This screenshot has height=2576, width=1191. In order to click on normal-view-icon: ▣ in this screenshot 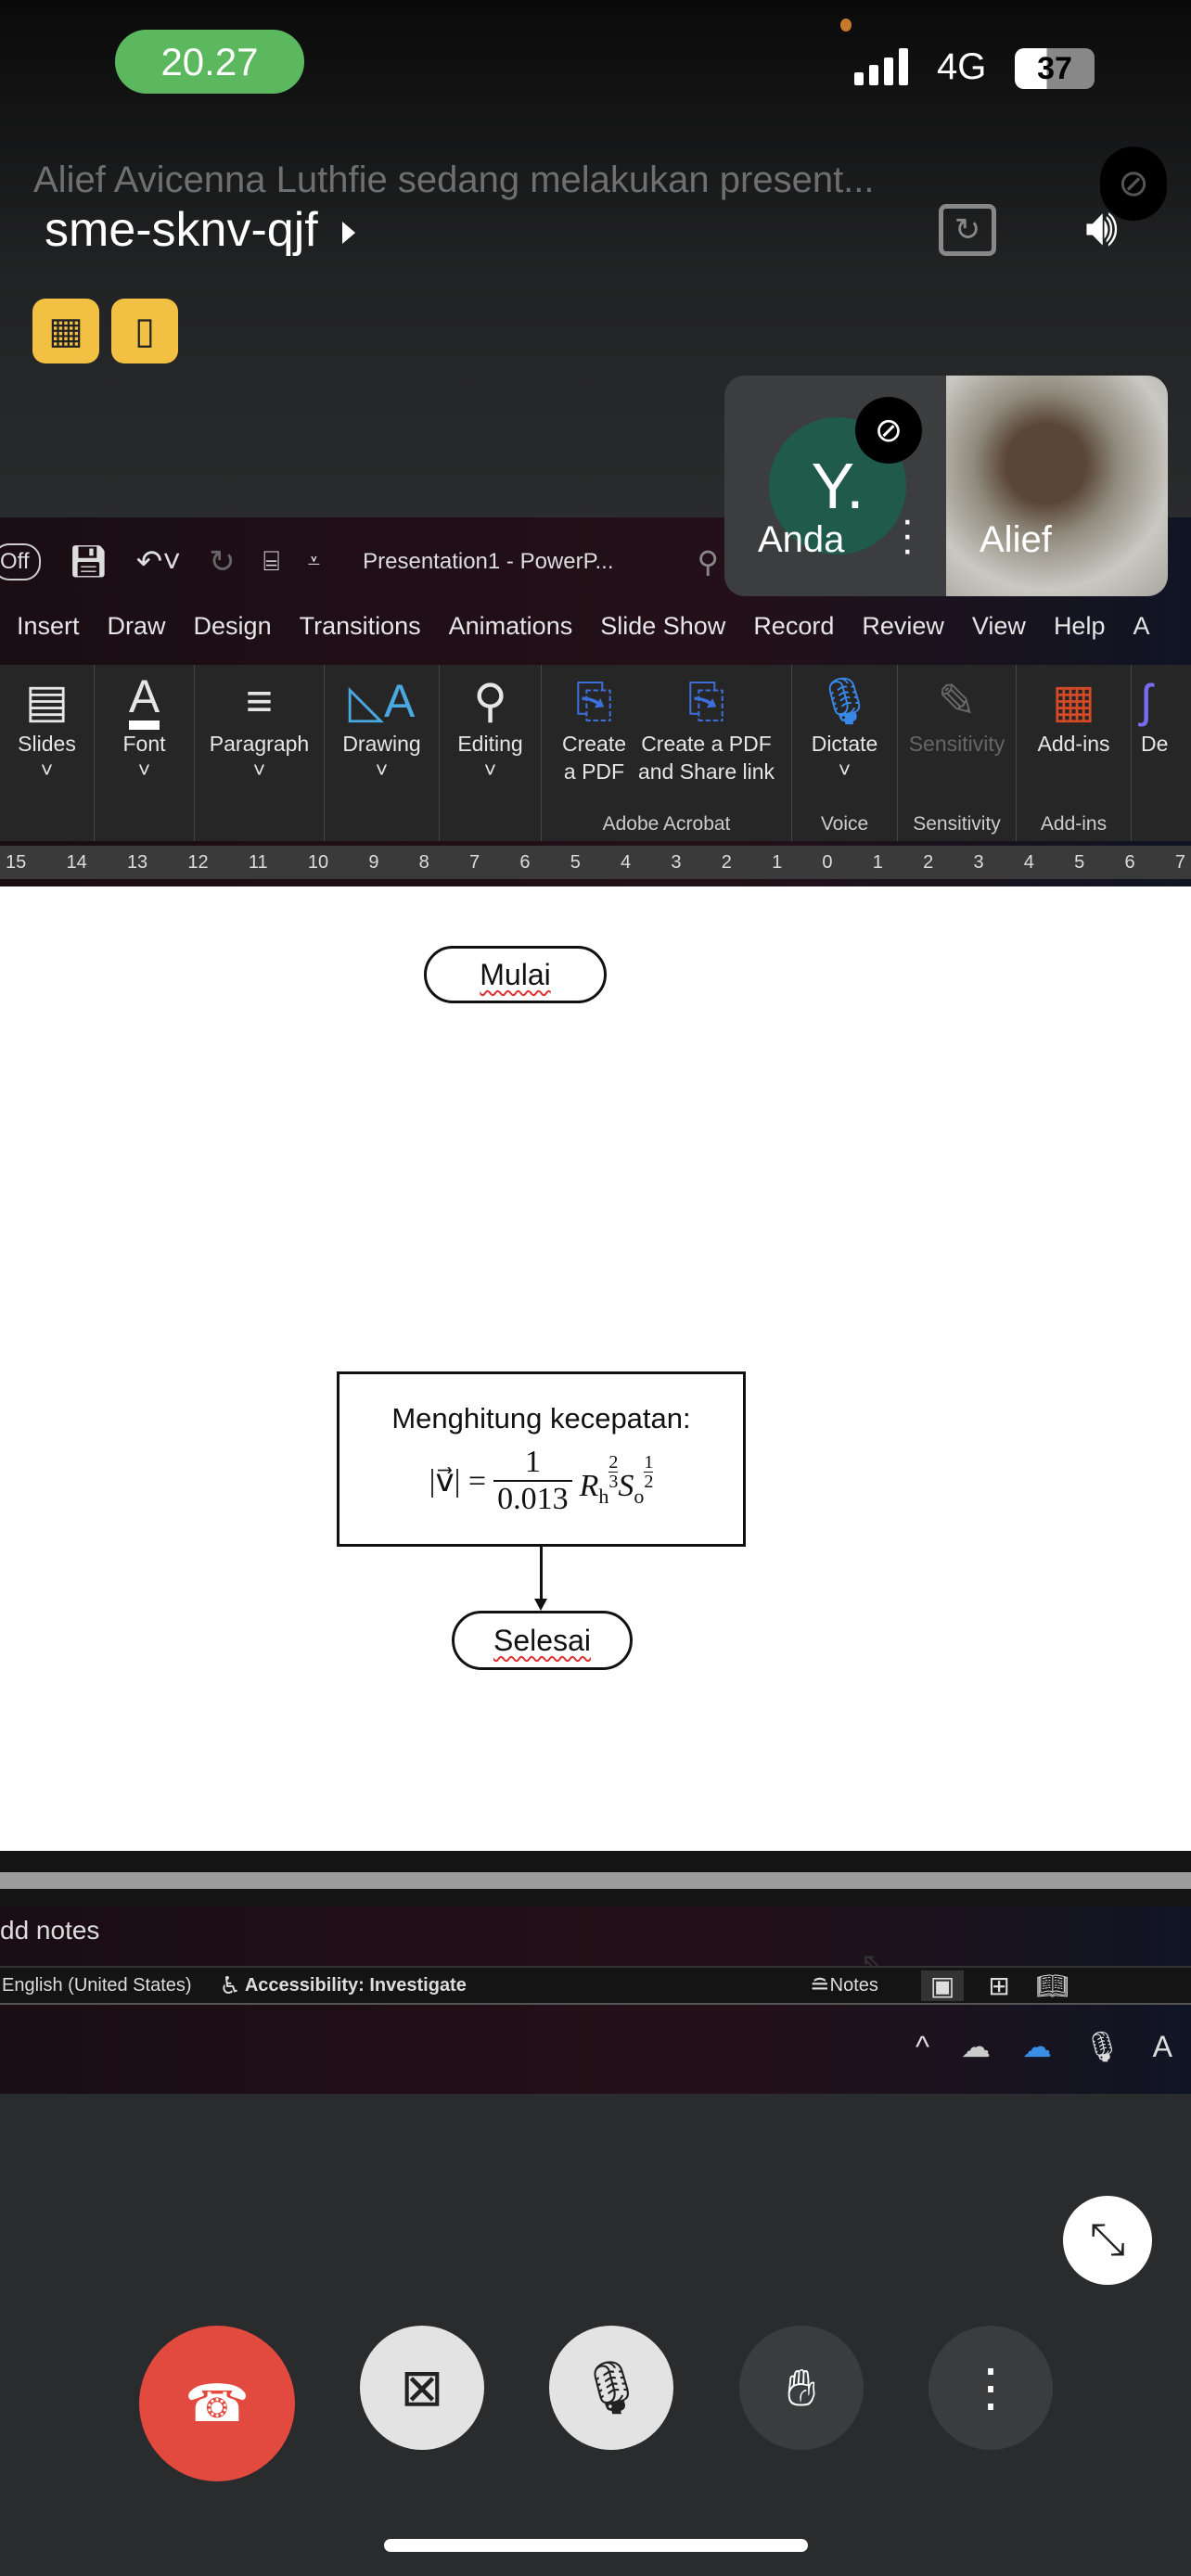, I will do `click(942, 1985)`.